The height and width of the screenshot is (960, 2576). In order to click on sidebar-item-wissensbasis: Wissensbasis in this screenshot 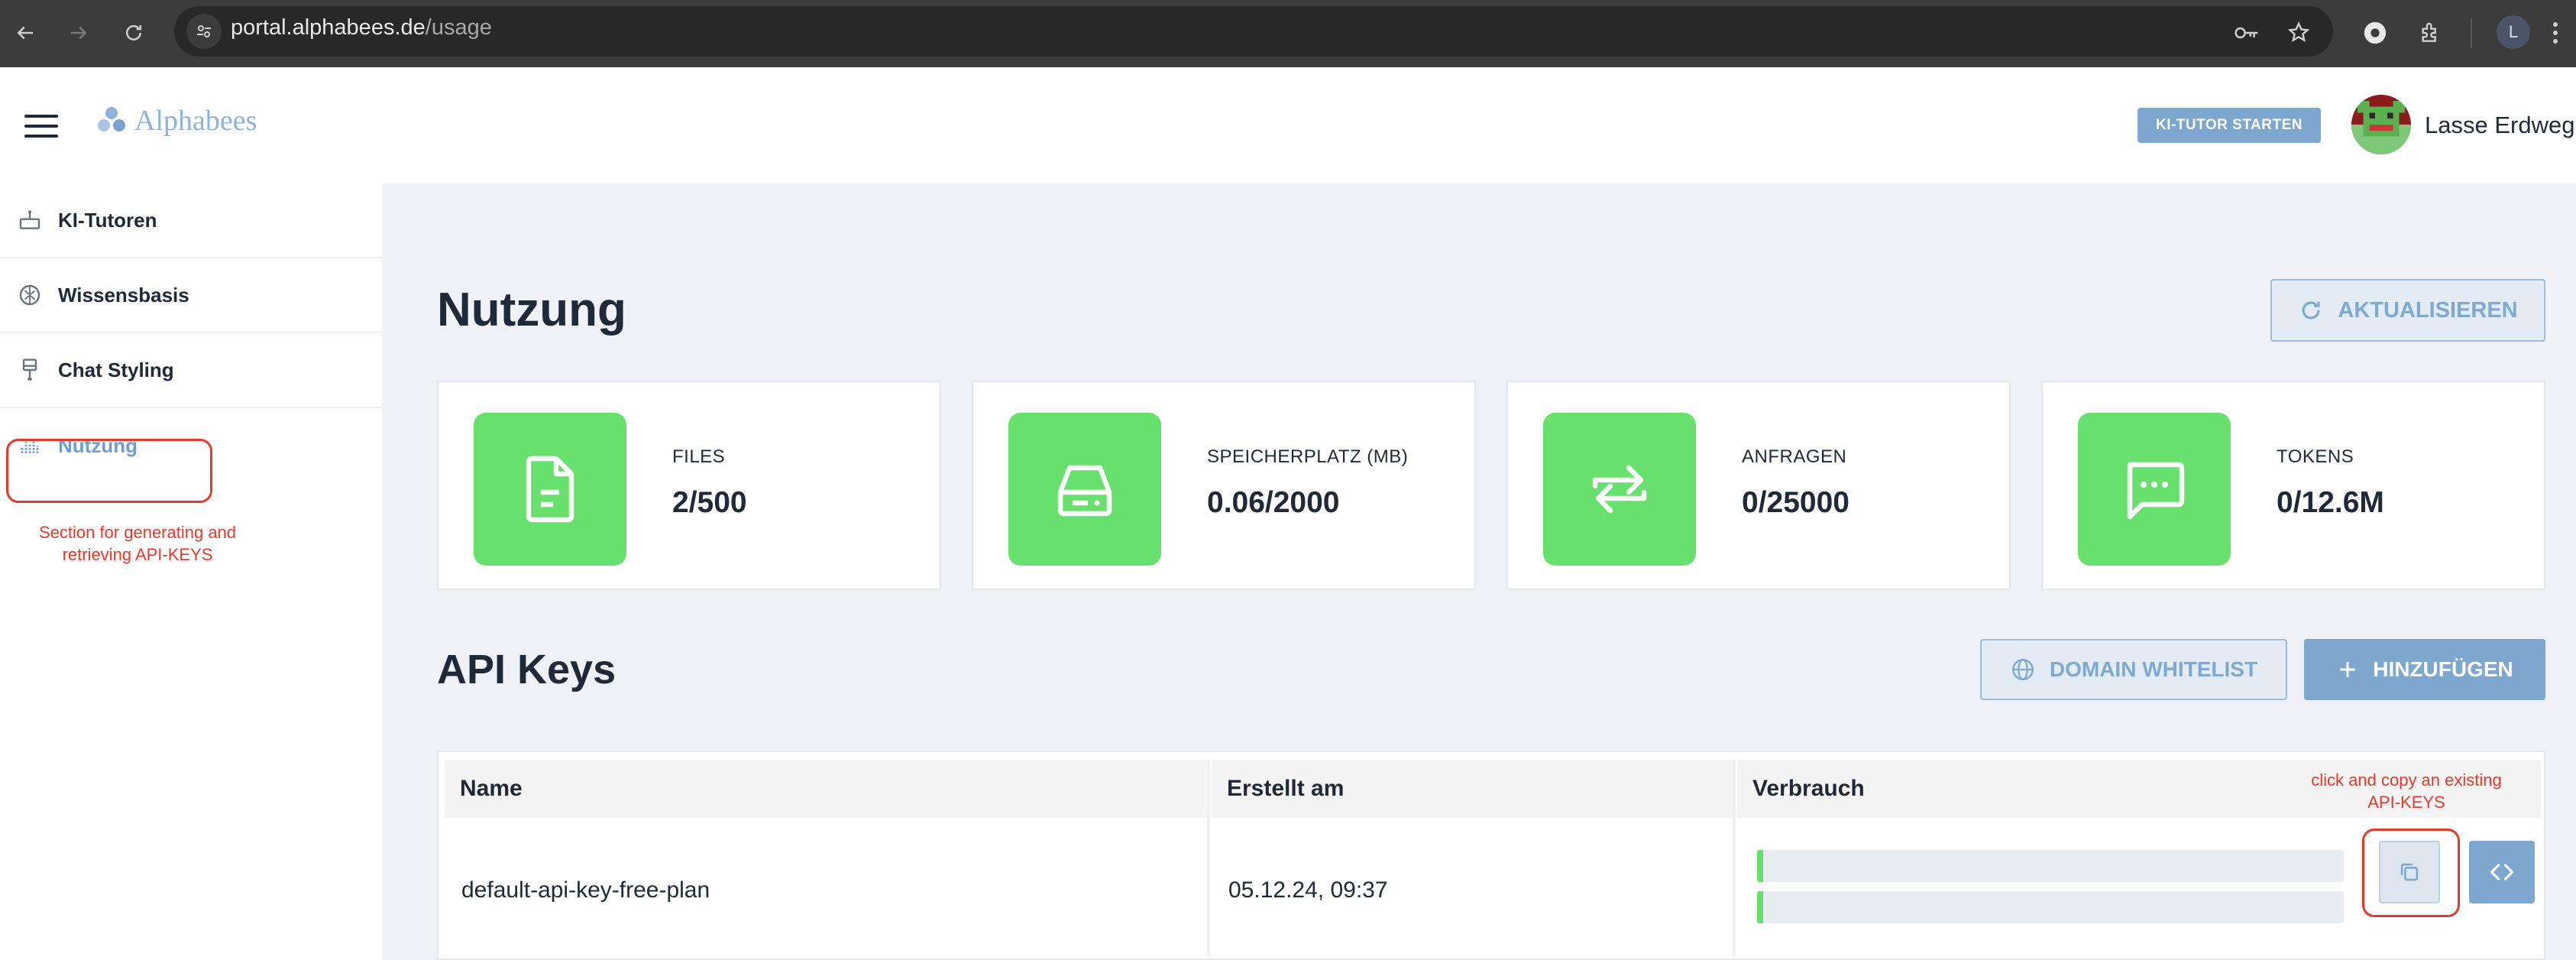, I will do `click(191, 296)`.